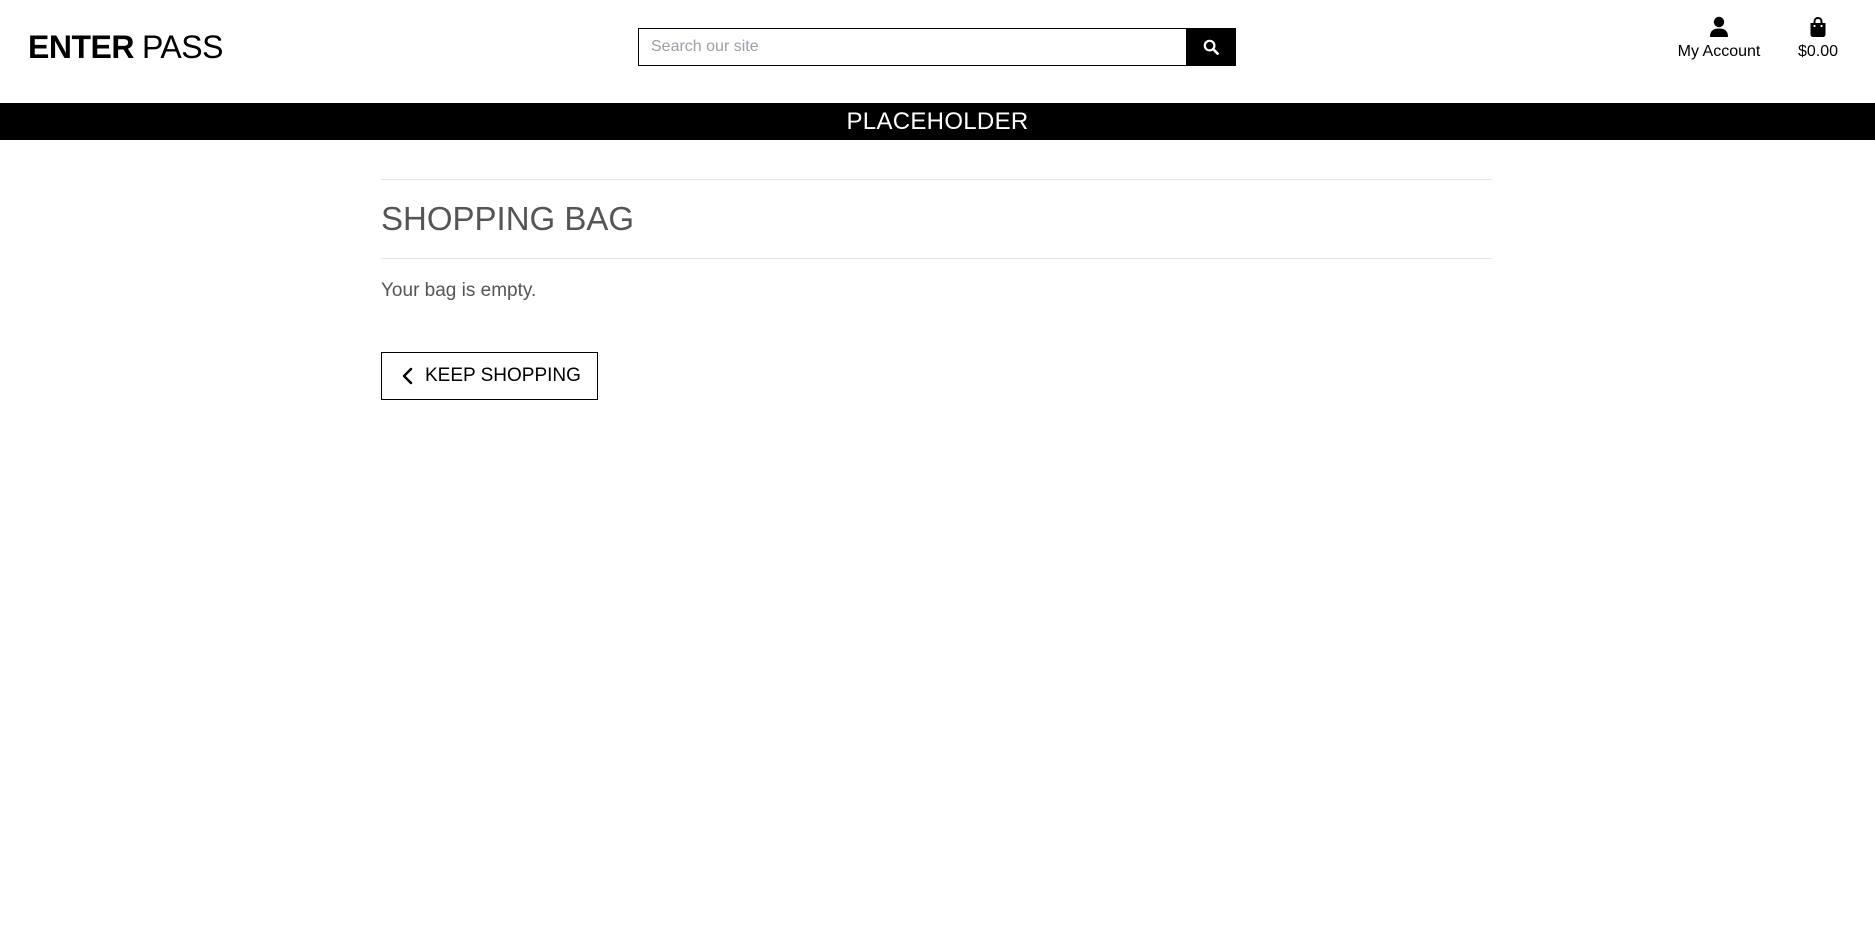  I want to click on search-button, so click(1211, 47).